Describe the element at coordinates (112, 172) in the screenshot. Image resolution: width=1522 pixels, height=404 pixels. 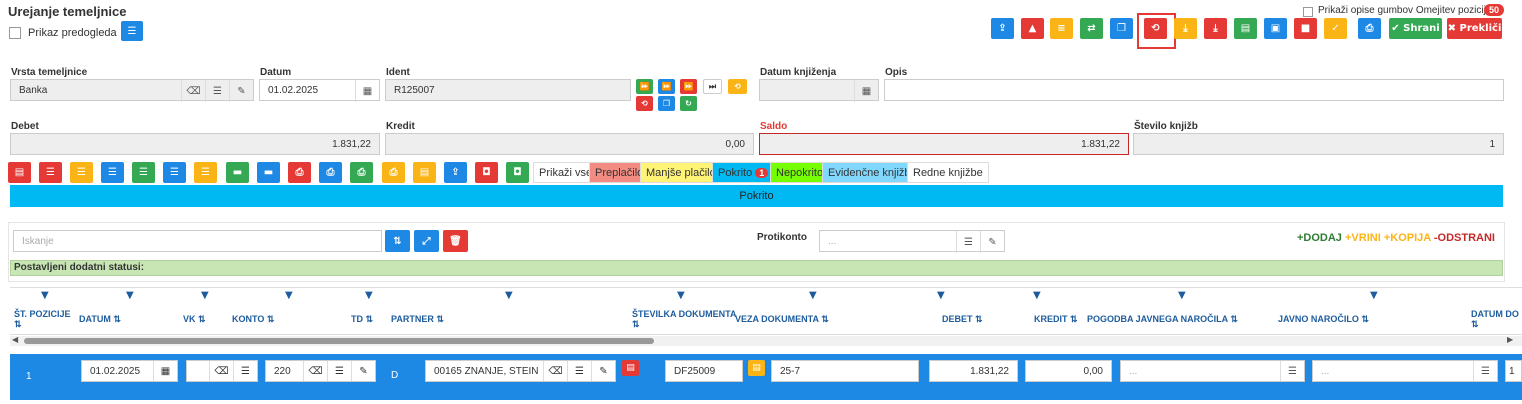
I see `action-list-blue-icon: ☰` at that location.